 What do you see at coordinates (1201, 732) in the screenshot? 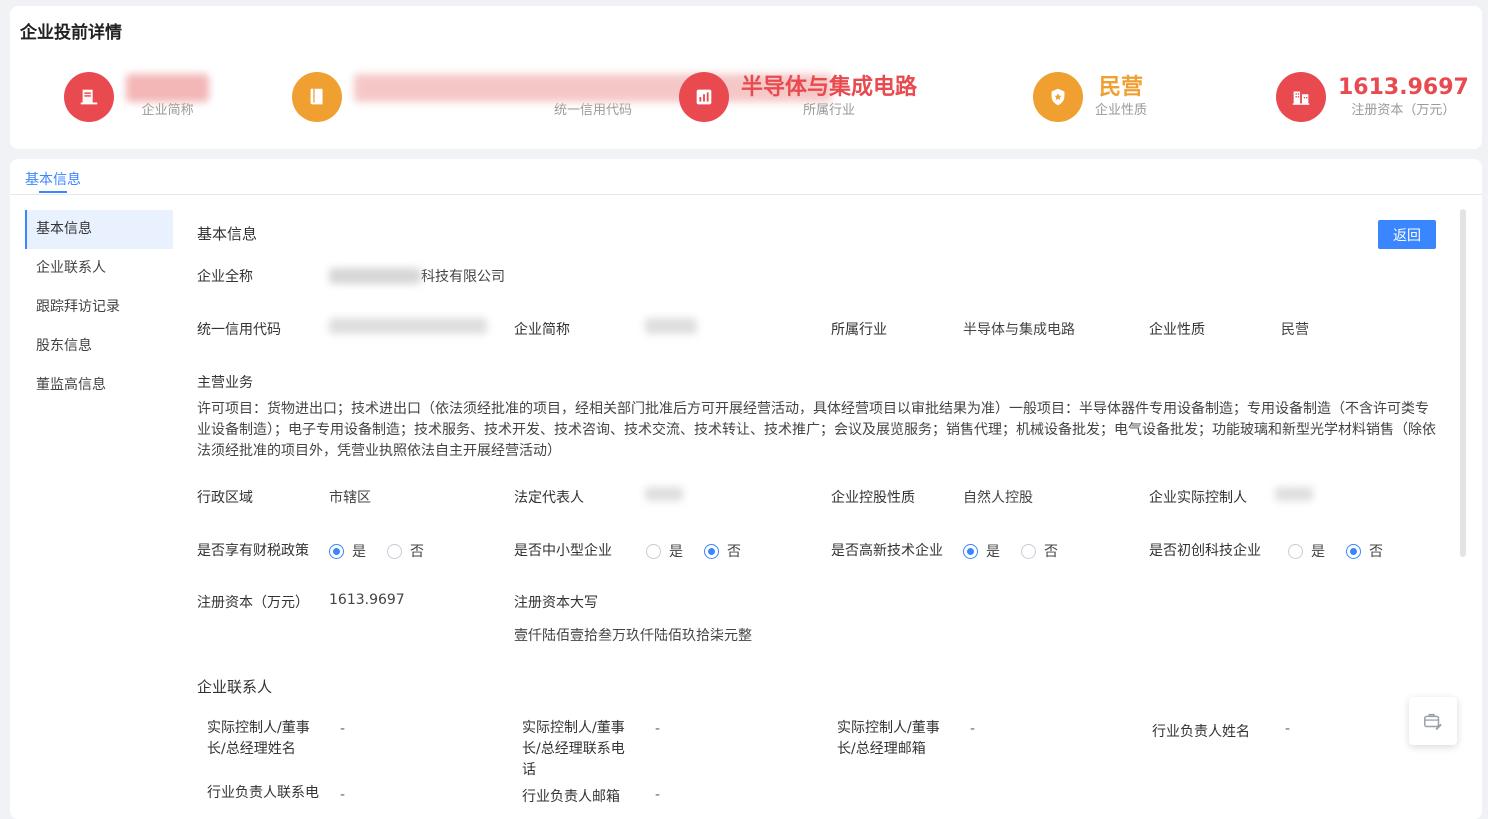
I see `contact-label: 行业负责人姓名` at bounding box center [1201, 732].